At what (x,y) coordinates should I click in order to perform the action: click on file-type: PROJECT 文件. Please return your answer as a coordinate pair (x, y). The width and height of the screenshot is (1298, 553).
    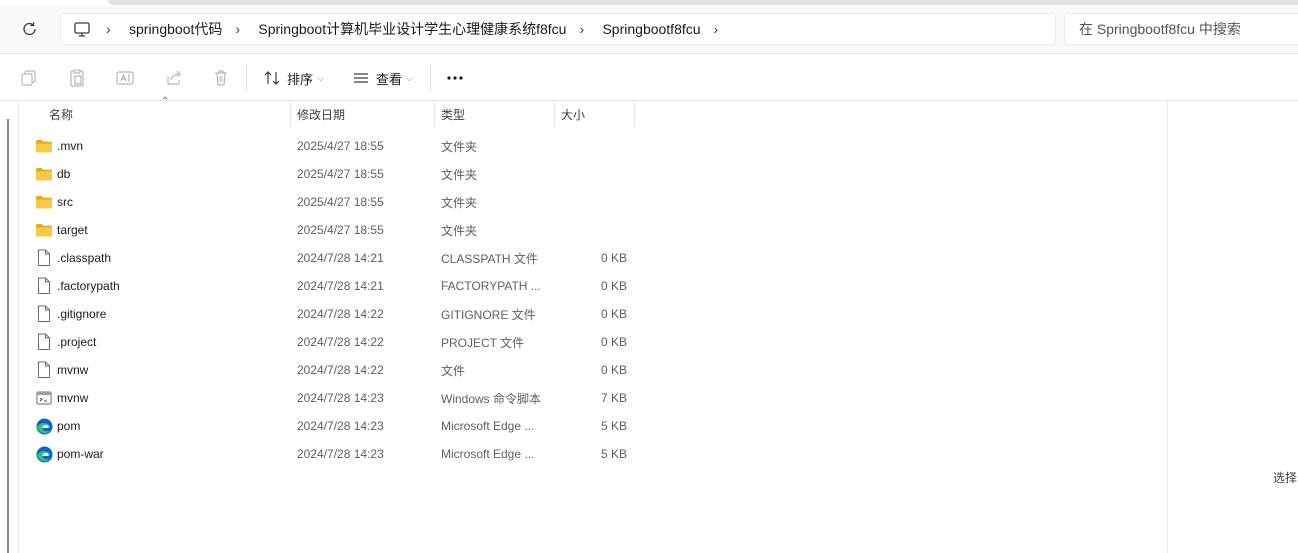
    Looking at the image, I should click on (483, 342).